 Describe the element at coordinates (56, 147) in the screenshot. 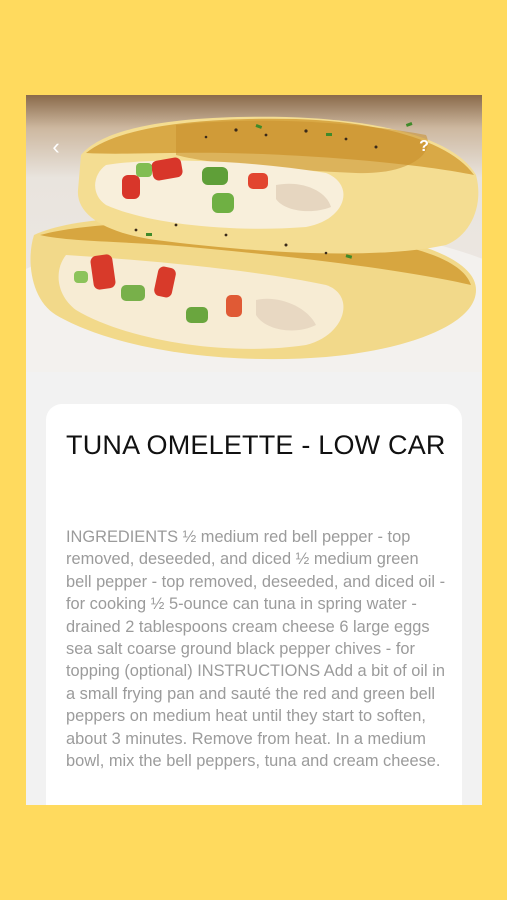

I see `back-icon: ‹` at that location.